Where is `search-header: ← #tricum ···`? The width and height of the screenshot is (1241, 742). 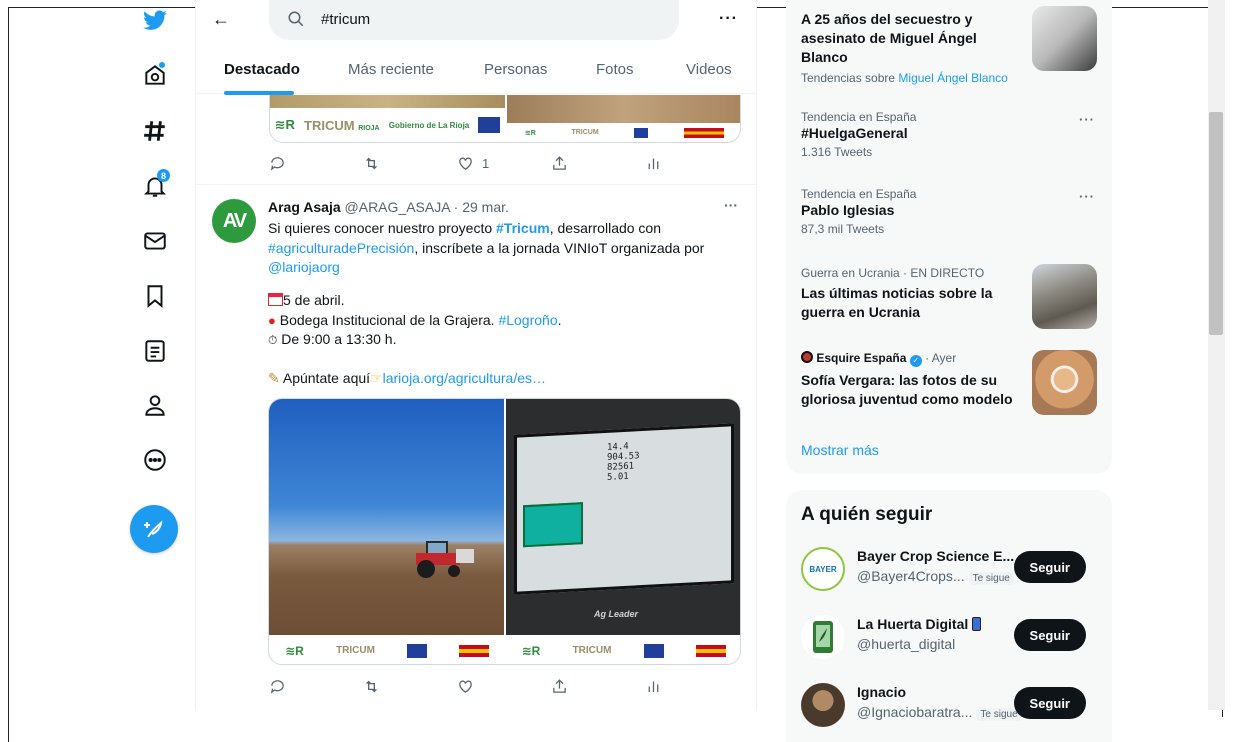
search-header: ← #tricum ··· is located at coordinates (476, 20).